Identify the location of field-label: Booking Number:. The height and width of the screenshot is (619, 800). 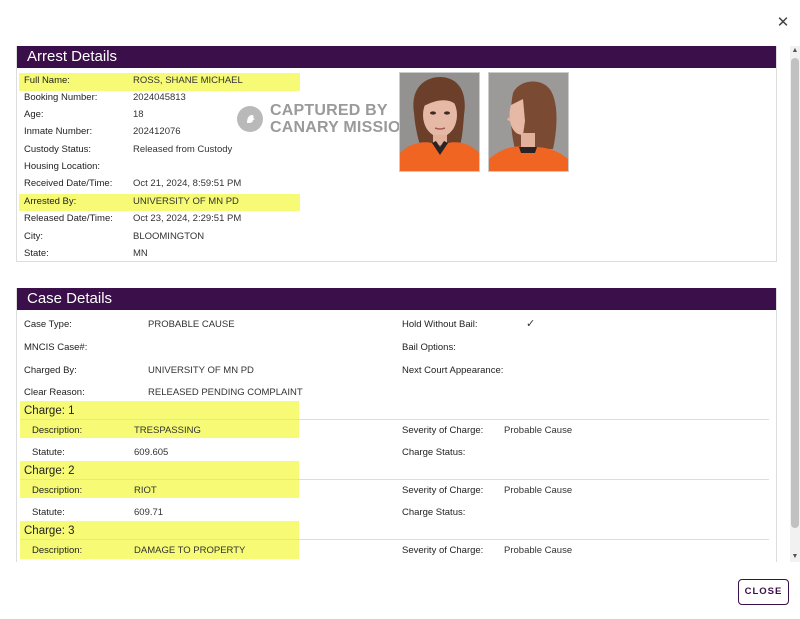
(61, 97).